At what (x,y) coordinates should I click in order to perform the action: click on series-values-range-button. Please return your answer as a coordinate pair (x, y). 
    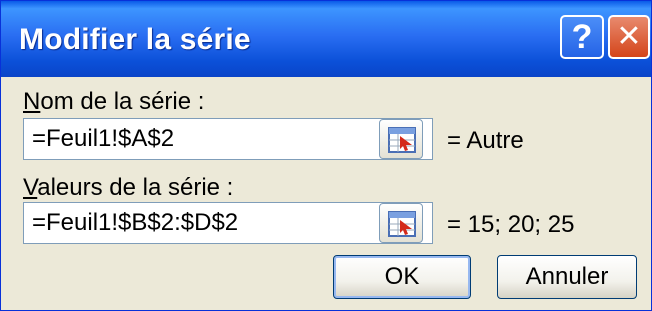
    Looking at the image, I should click on (401, 223).